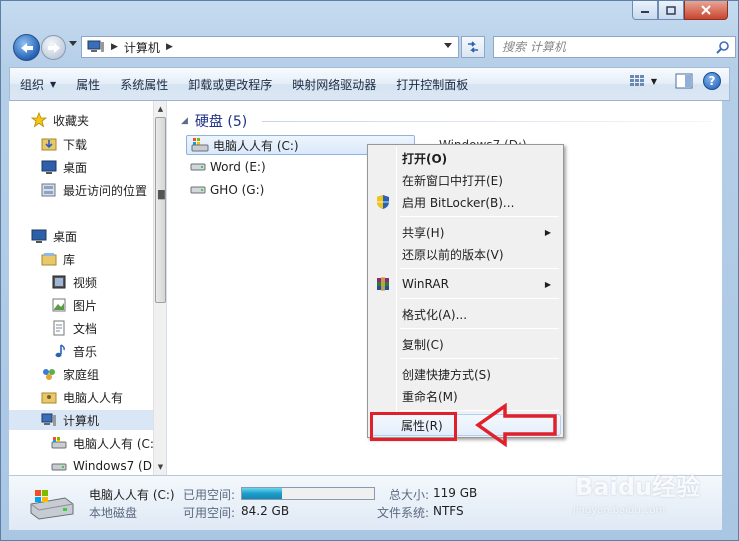  I want to click on organize-menu-button: 组织 ▼, so click(38, 84).